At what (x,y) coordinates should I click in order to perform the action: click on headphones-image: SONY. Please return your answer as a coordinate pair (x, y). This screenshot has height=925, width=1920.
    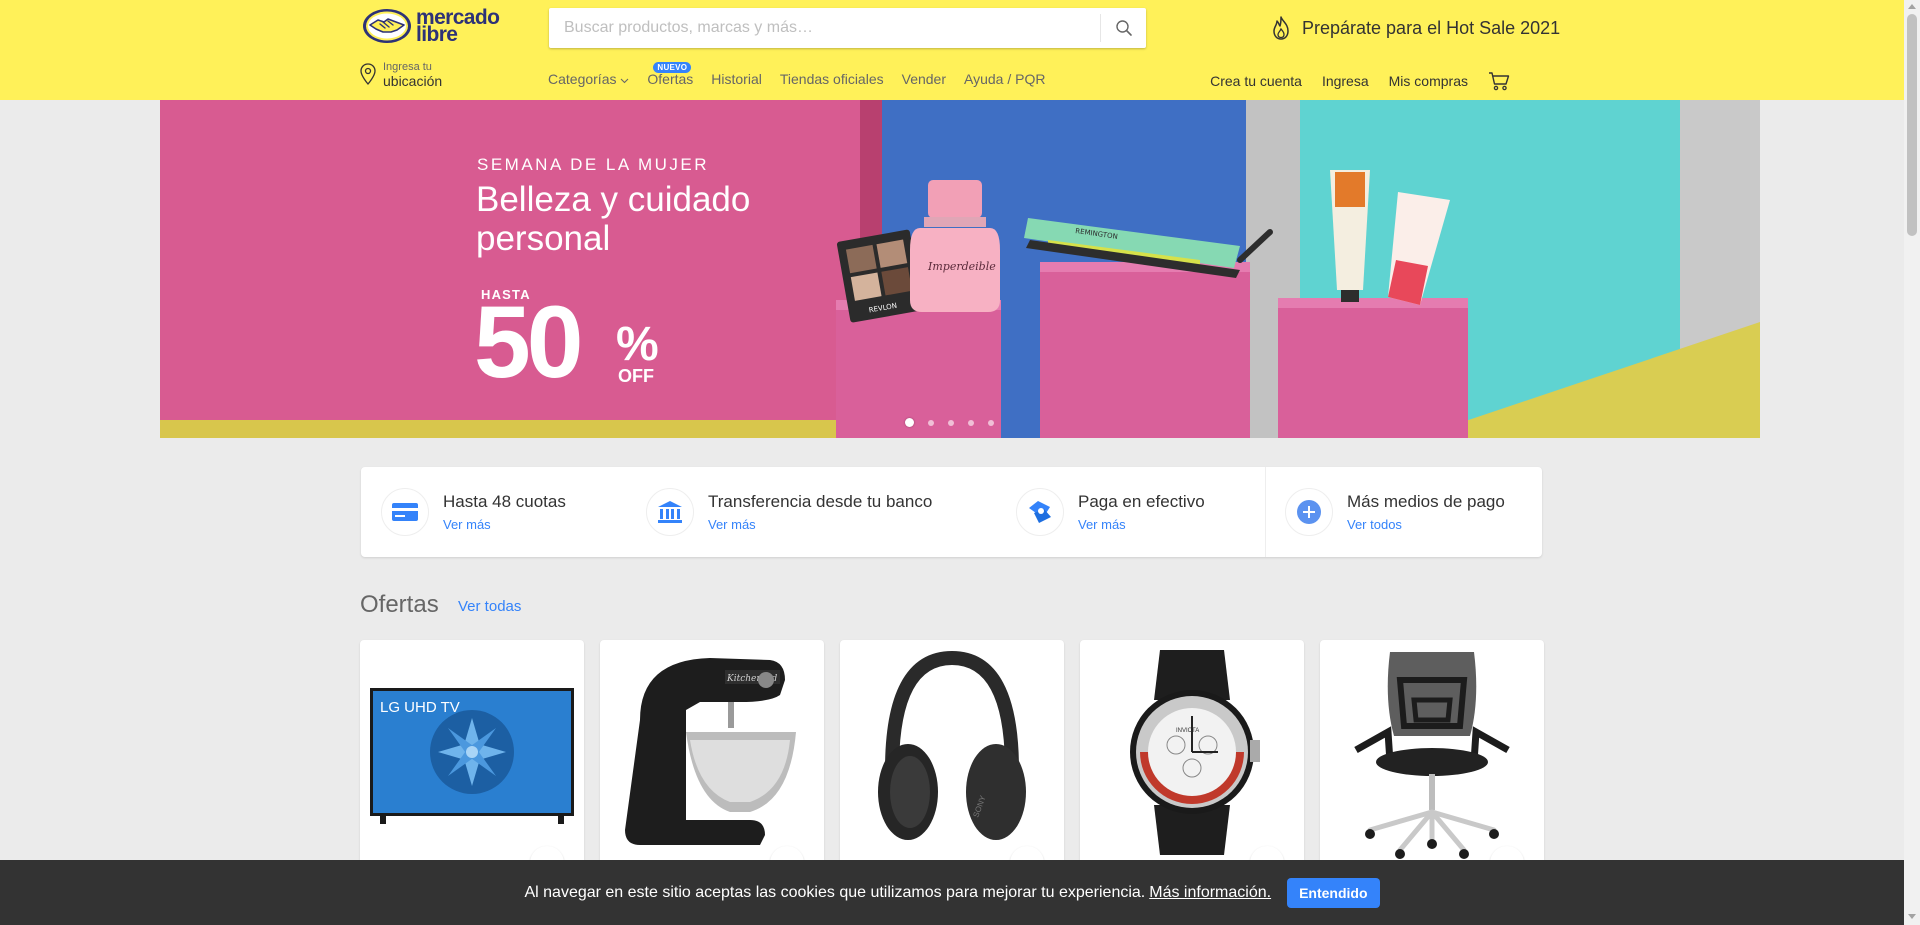
    Looking at the image, I should click on (952, 745).